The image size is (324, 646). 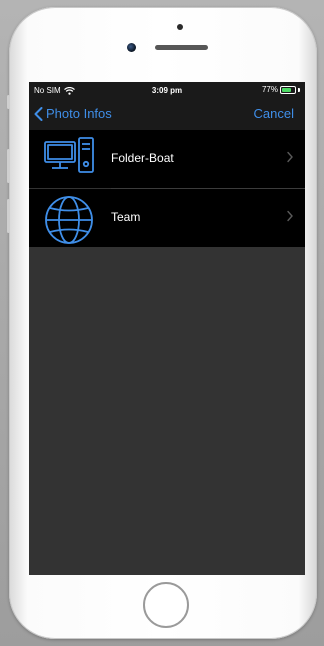 I want to click on status-bar: No SIM 3:09 pm 77%, so click(x=167, y=90).